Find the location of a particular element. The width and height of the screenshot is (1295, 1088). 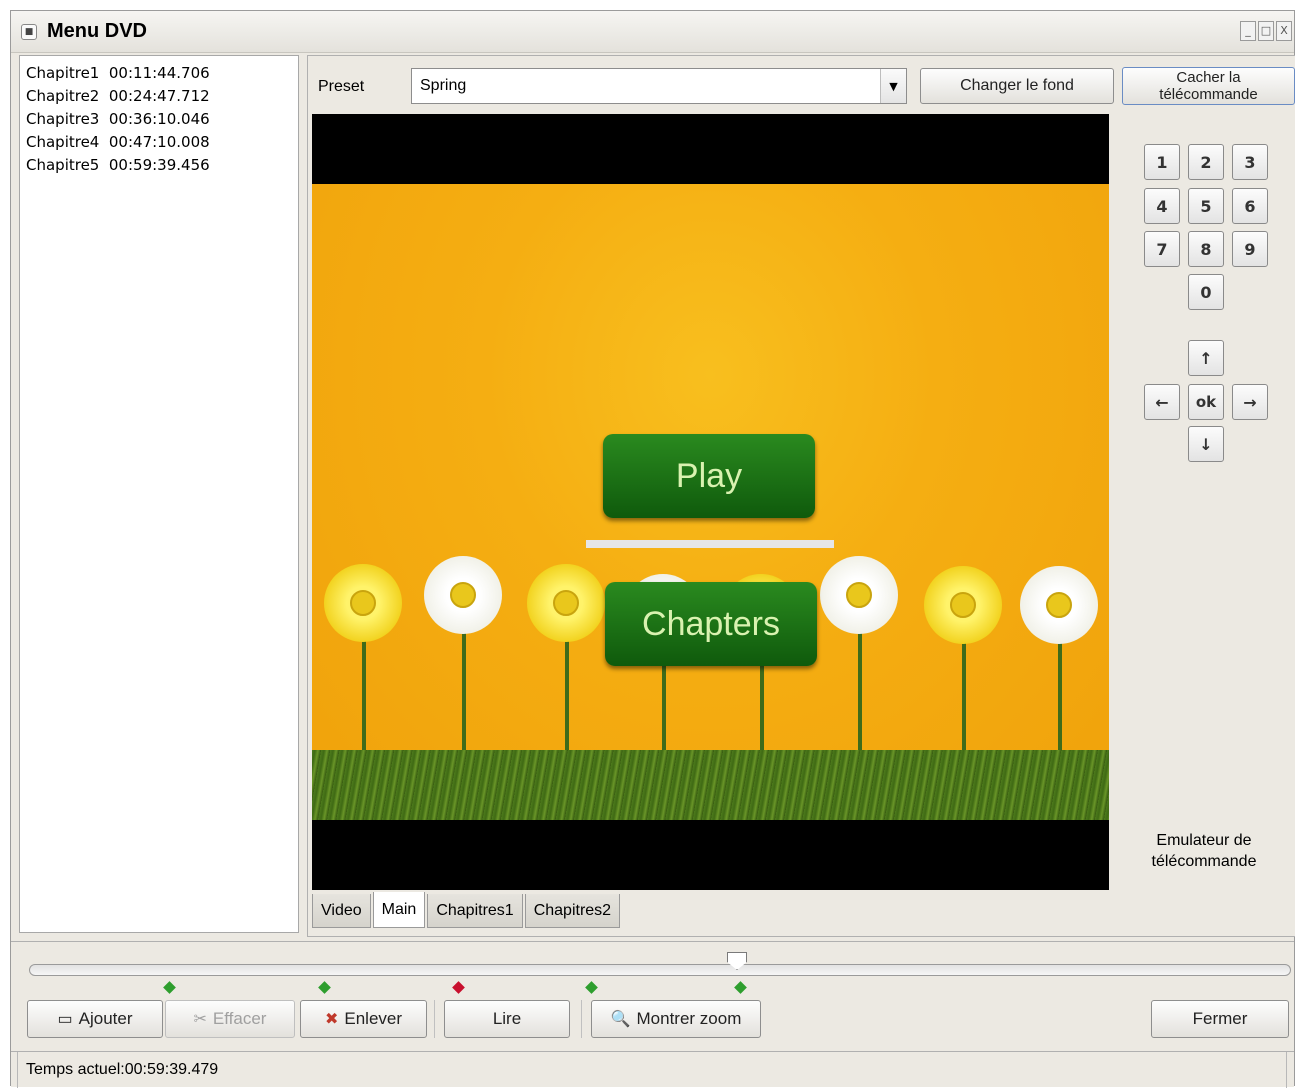

list-item: Chapitre3 00:36:10.046 is located at coordinates (159, 119).